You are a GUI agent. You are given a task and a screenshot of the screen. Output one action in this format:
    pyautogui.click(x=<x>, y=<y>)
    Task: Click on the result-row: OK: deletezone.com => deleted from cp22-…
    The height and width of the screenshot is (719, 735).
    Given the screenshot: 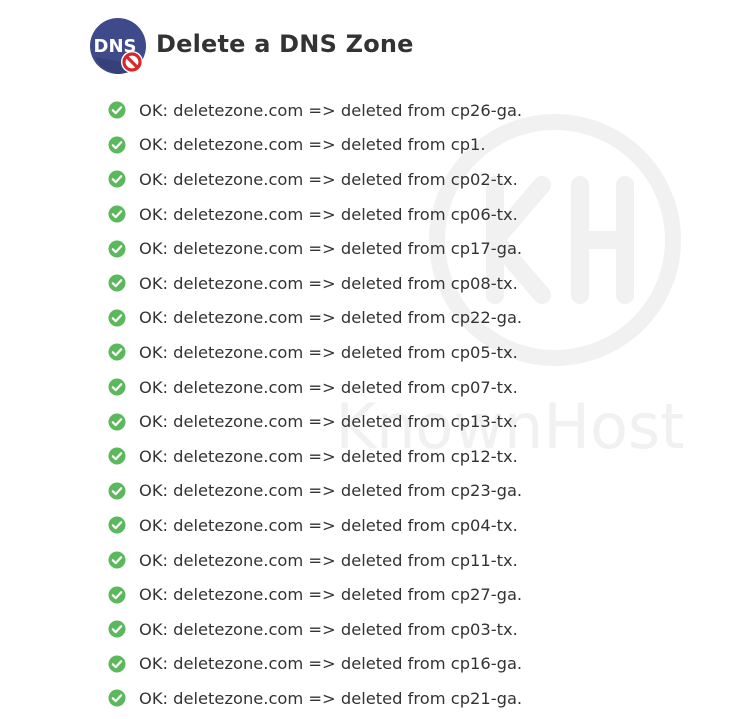 What is the action you would take?
    pyautogui.click(x=315, y=318)
    